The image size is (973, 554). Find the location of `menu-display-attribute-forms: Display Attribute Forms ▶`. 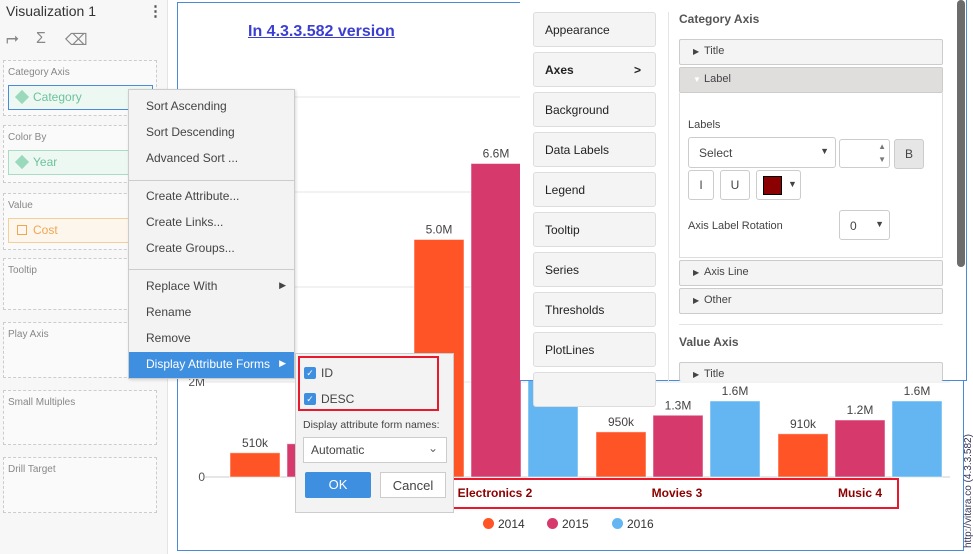

menu-display-attribute-forms: Display Attribute Forms ▶ is located at coordinates (211, 365).